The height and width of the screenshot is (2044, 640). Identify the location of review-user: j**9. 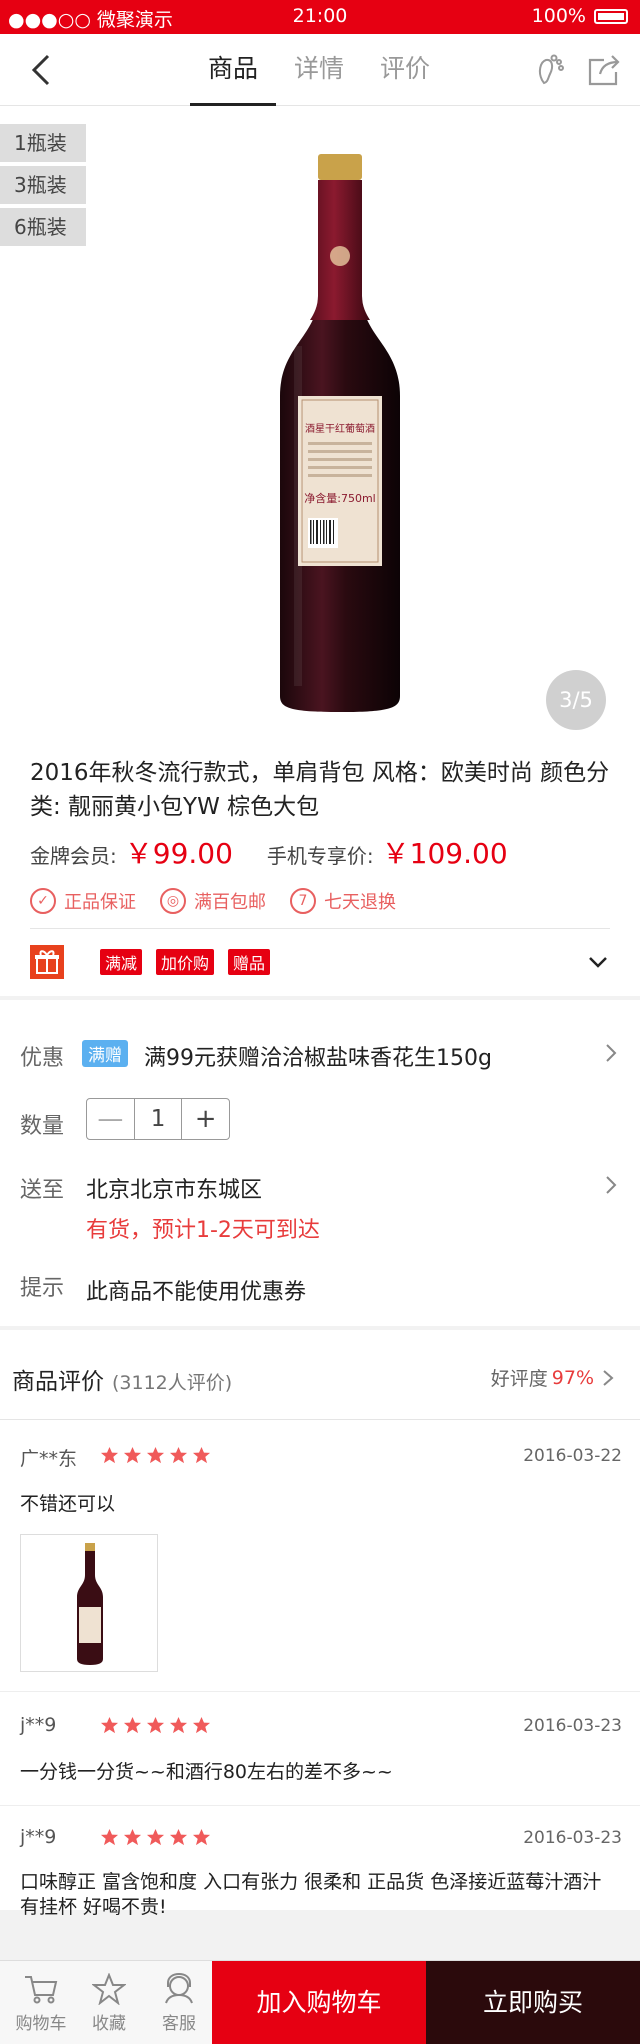
(38, 1837).